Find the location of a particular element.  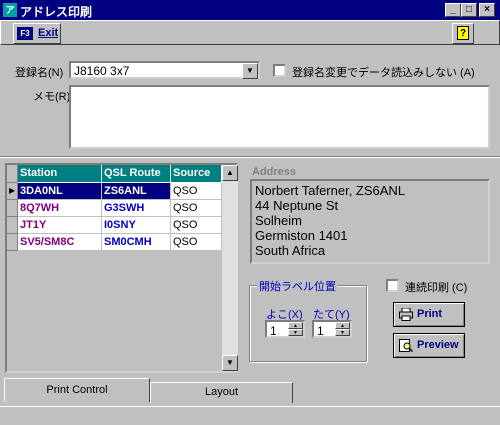

scroll-up-icon: ▲ is located at coordinates (230, 173).